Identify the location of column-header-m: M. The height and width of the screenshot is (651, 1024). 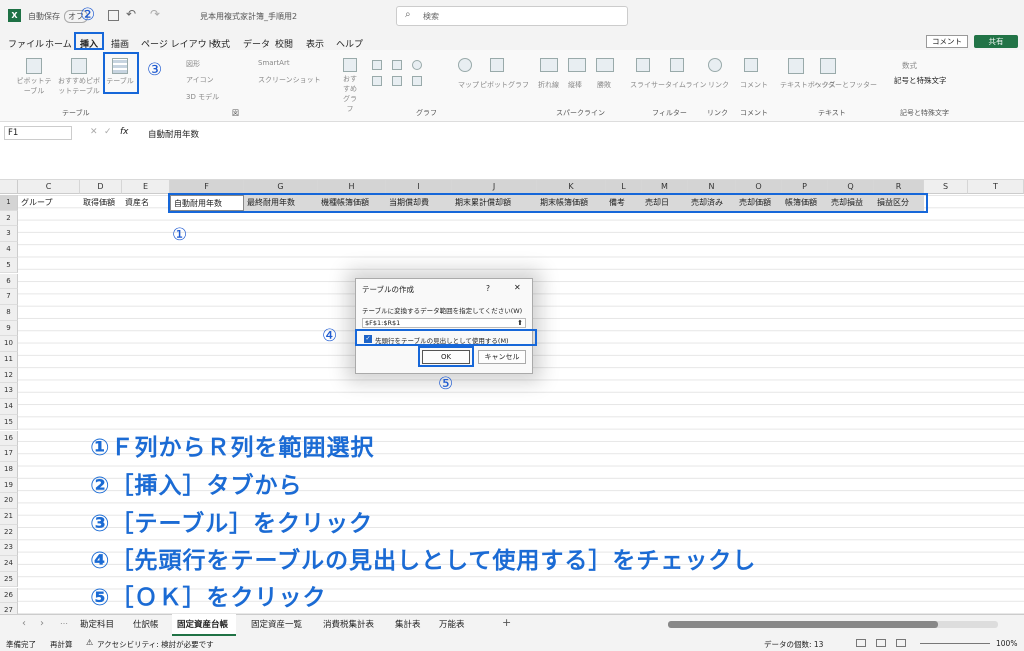
(665, 187).